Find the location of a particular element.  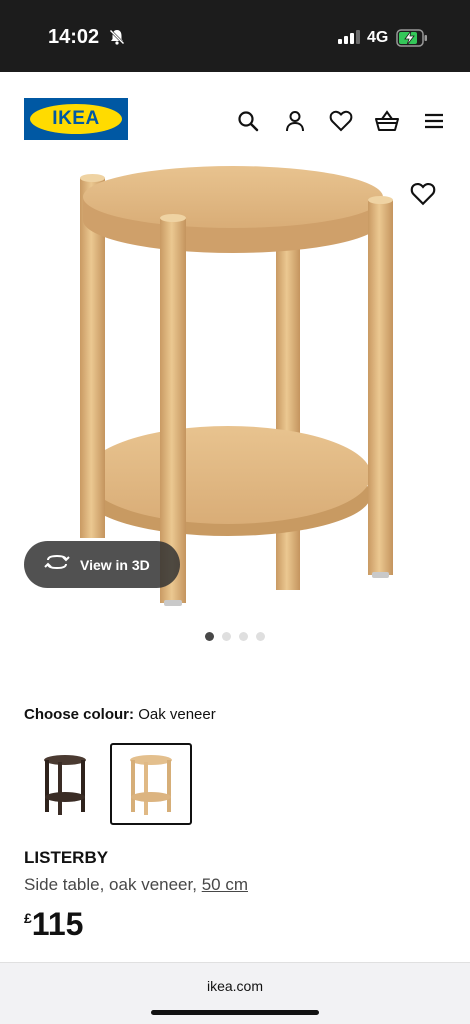

view-in-3d-label: View in 3D is located at coordinates (115, 564).